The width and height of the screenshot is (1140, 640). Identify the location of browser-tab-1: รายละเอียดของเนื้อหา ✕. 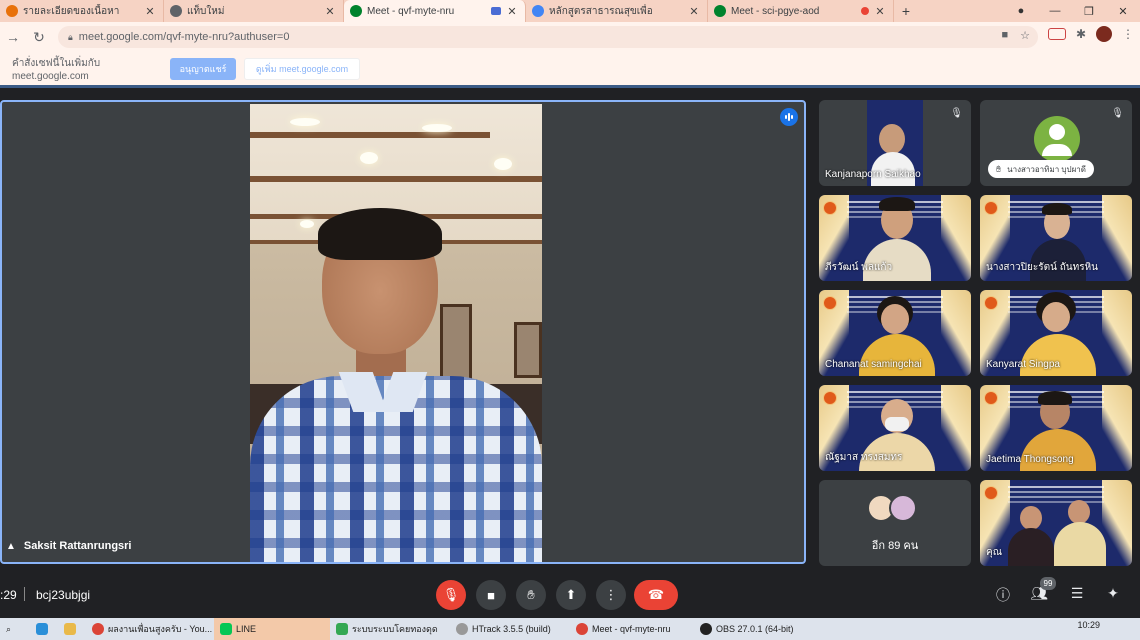
(82, 11).